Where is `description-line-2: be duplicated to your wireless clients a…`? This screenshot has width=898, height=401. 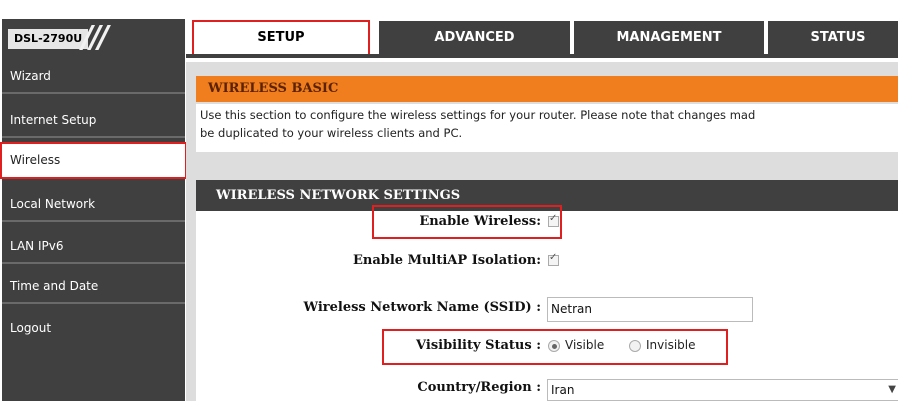
description-line-2: be duplicated to your wireless clients a… is located at coordinates (331, 133).